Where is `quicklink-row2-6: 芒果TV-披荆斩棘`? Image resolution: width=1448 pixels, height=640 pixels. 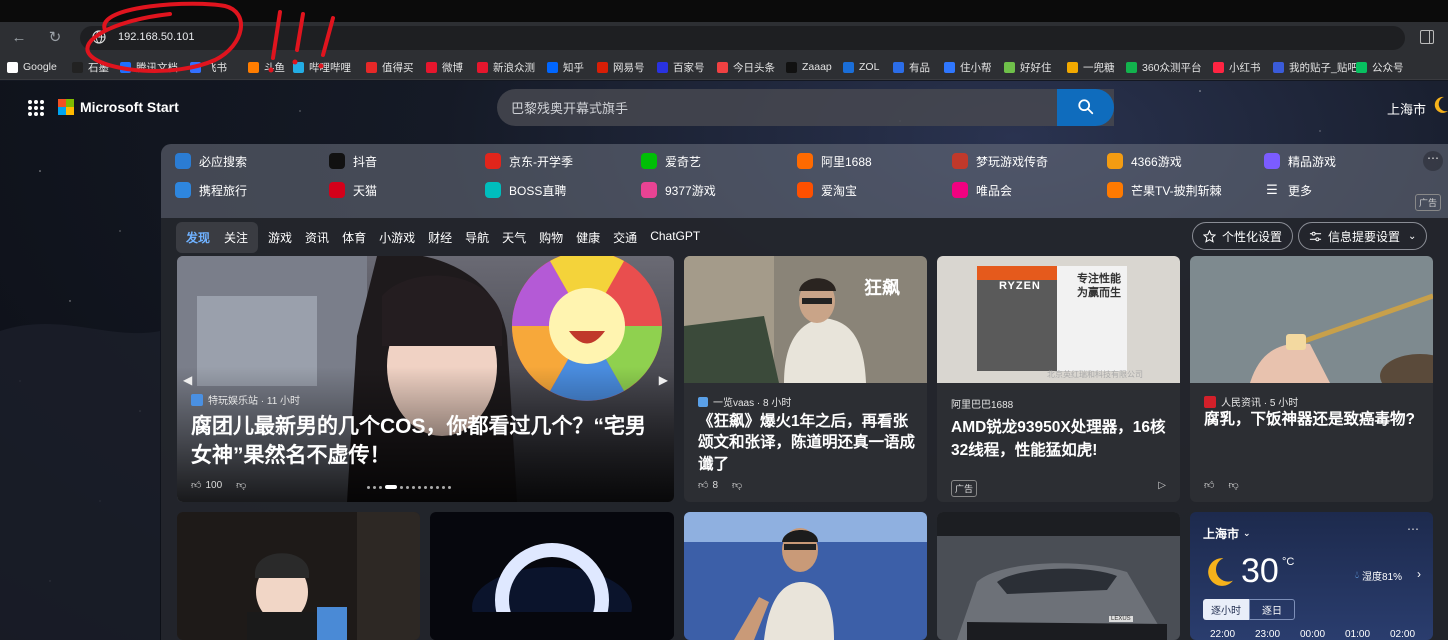 quicklink-row2-6: 芒果TV-披荆斩棘 is located at coordinates (1164, 190).